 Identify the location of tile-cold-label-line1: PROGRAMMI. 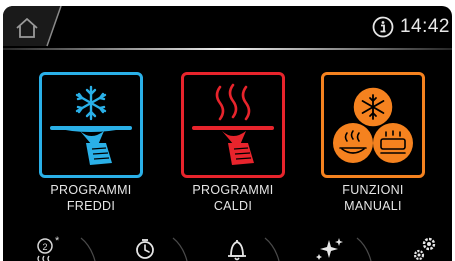
(91, 190).